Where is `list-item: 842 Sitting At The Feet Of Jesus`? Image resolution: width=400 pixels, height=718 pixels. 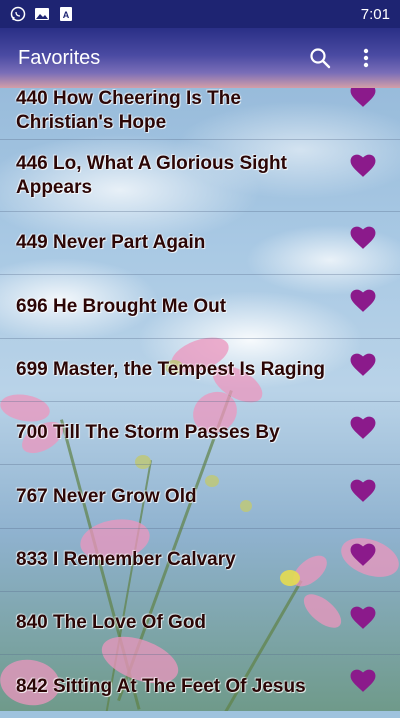
list-item: 842 Sitting At The Feet Of Jesus is located at coordinates (200, 686).